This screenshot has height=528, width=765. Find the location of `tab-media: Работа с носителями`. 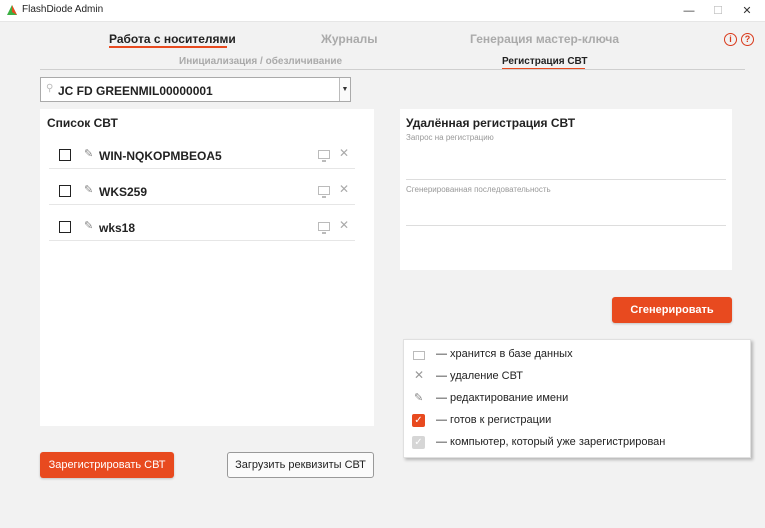

tab-media: Работа с носителями is located at coordinates (172, 39).